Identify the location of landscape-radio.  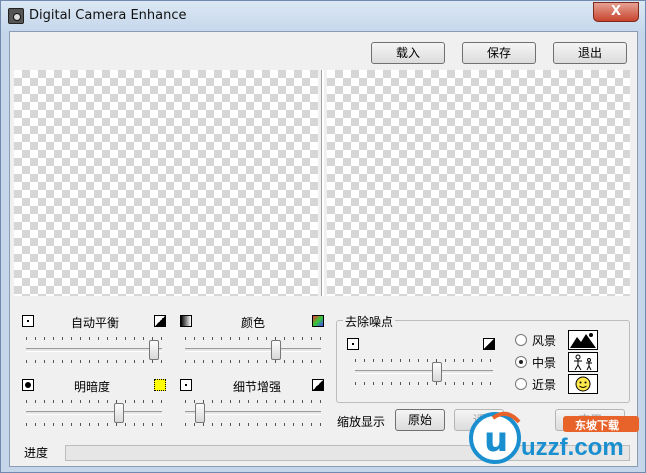
(521, 340).